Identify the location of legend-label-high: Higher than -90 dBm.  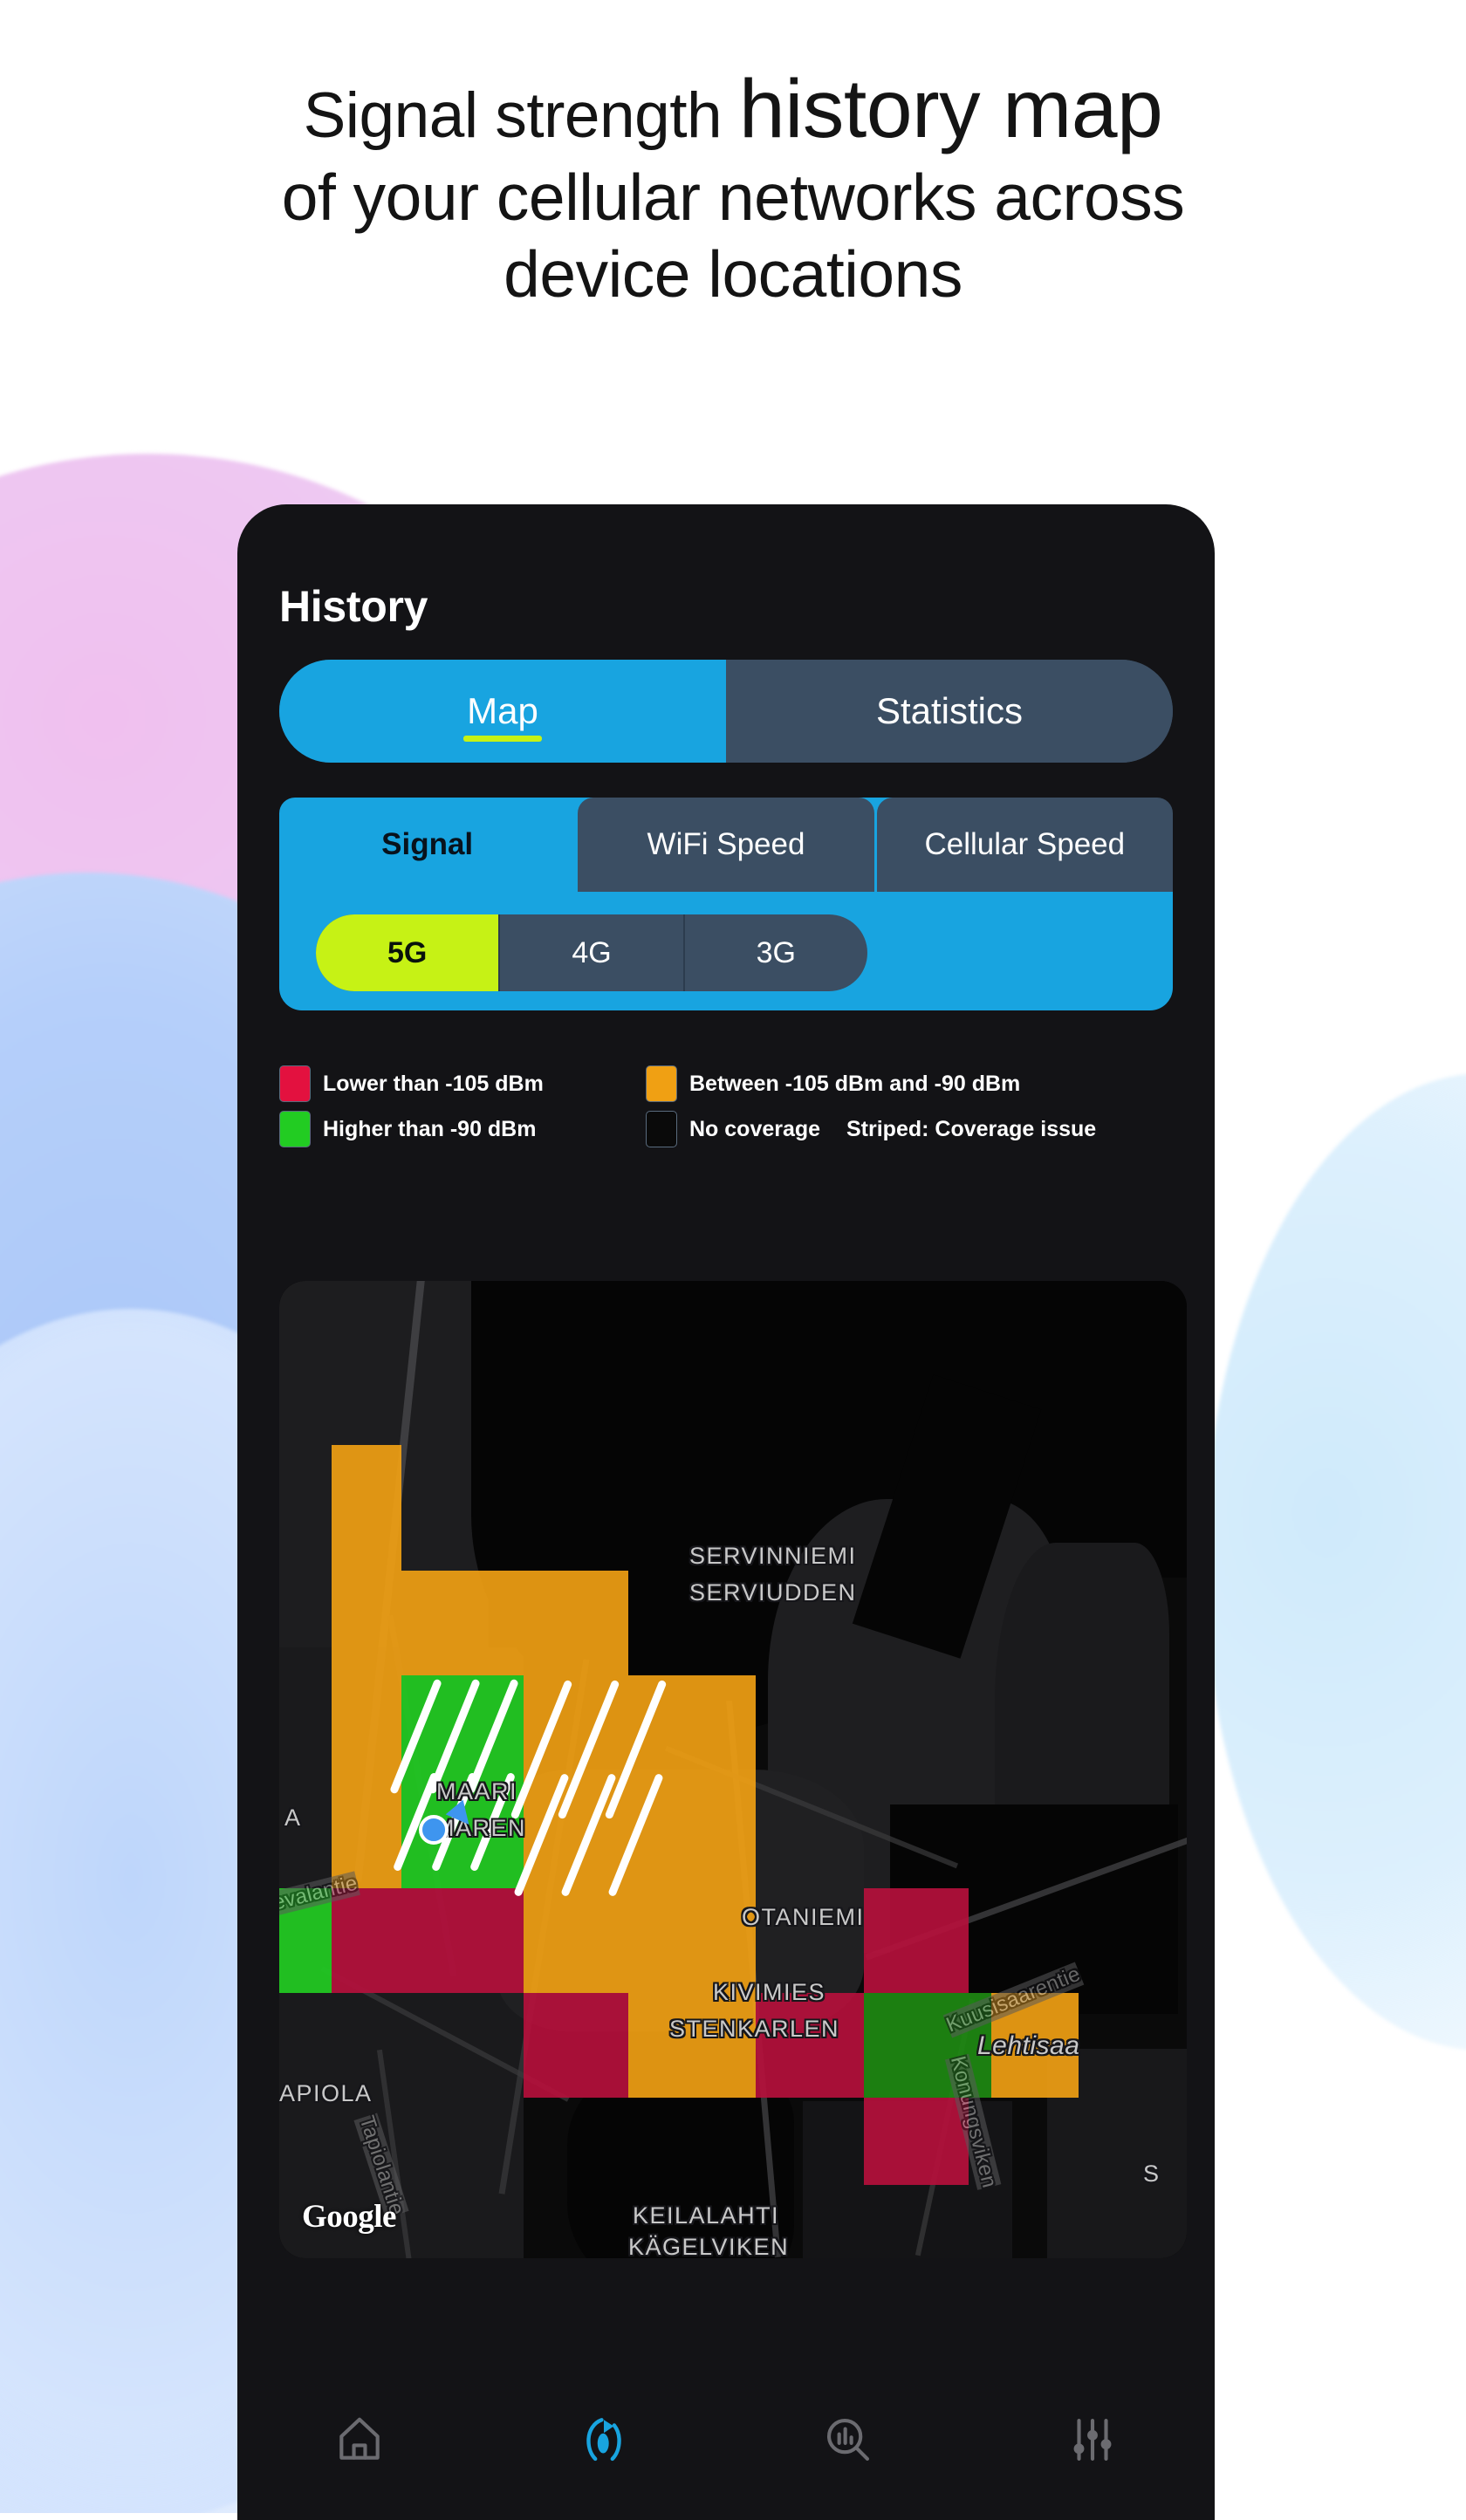
(430, 1128).